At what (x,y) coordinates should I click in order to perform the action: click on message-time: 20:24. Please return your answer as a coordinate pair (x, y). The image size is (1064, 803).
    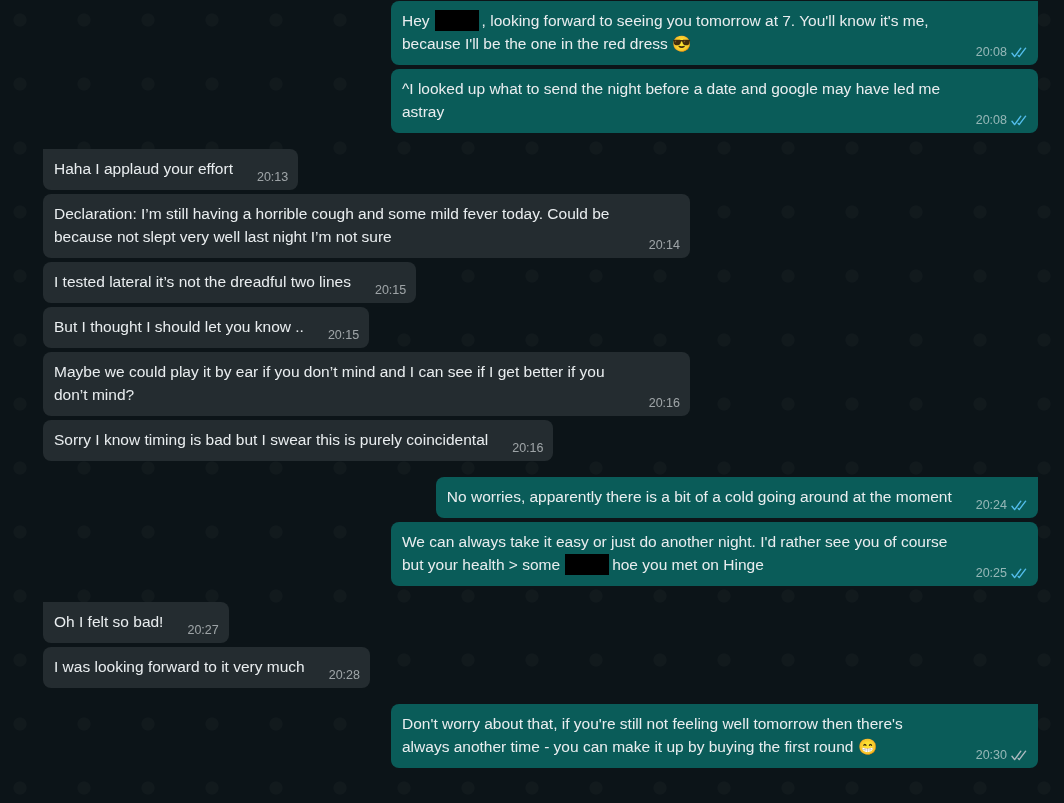
    Looking at the image, I should click on (991, 505).